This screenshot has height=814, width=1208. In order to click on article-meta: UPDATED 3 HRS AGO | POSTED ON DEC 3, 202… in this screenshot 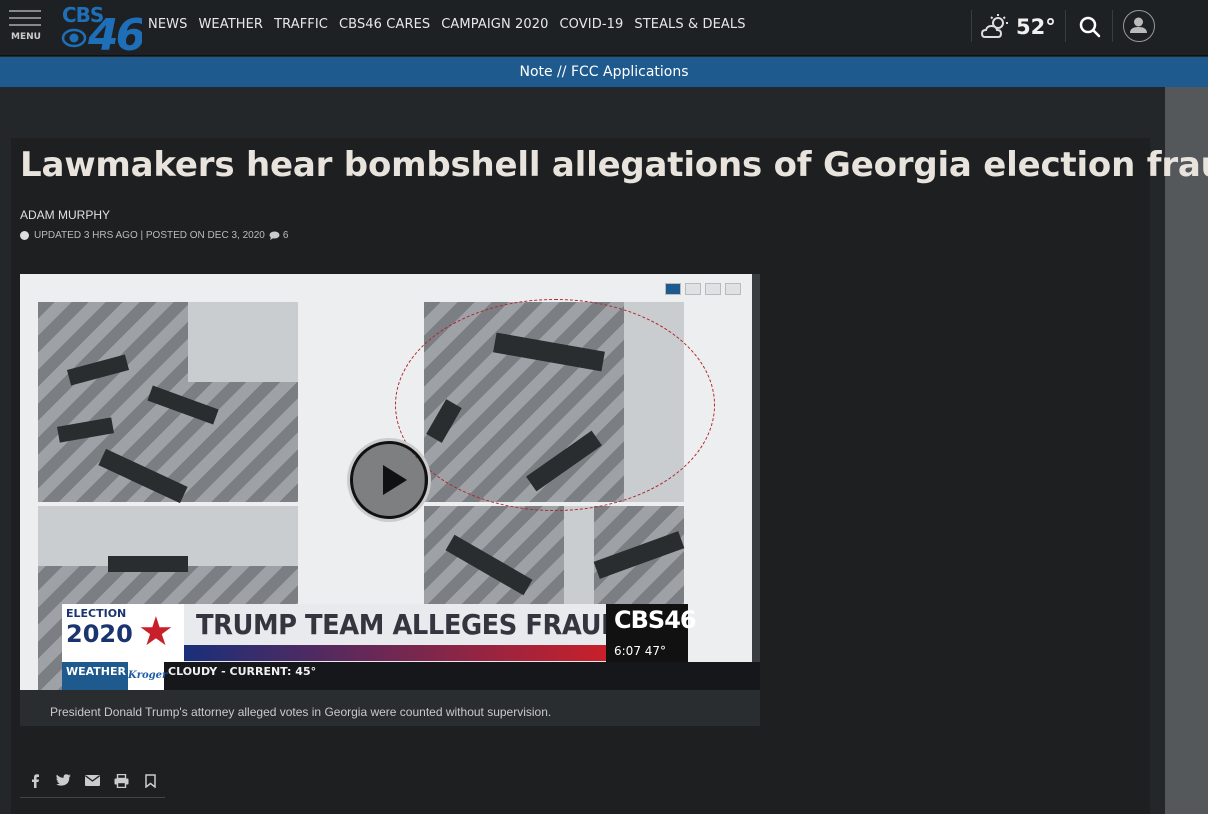, I will do `click(154, 235)`.